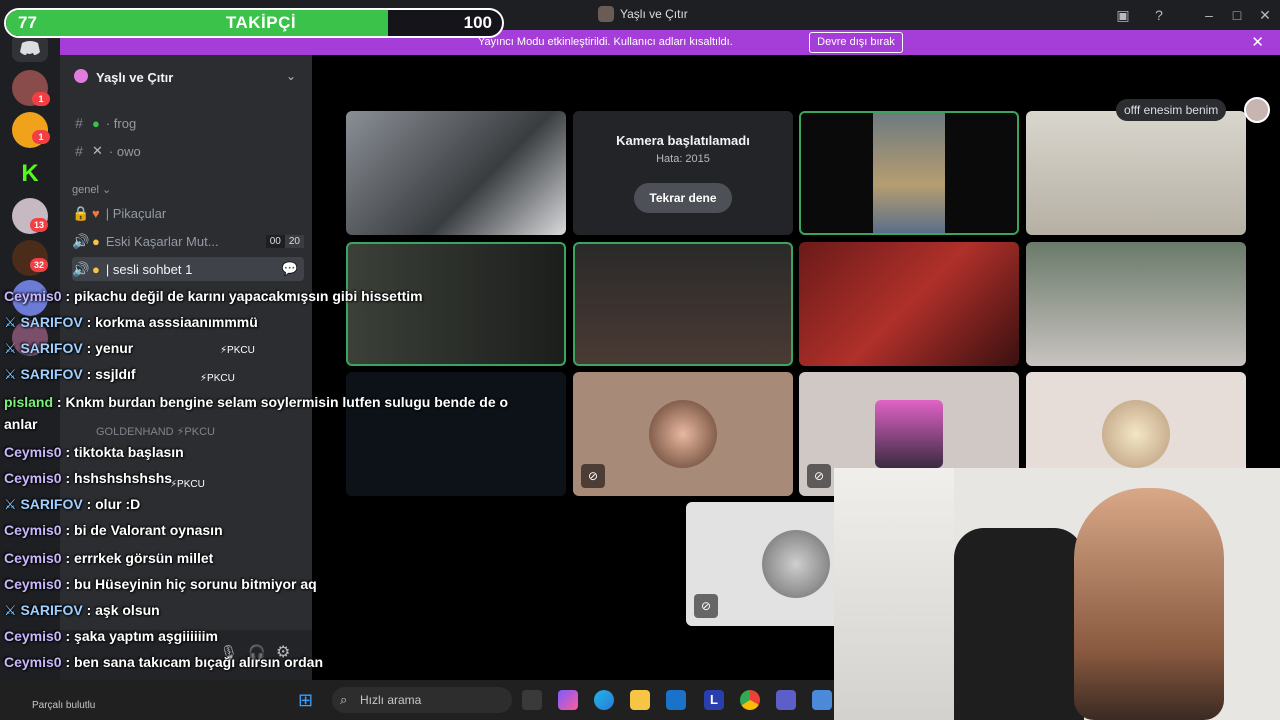 This screenshot has height=720, width=1280. I want to click on speaking-bubble: offf enesim benim, so click(1171, 110).